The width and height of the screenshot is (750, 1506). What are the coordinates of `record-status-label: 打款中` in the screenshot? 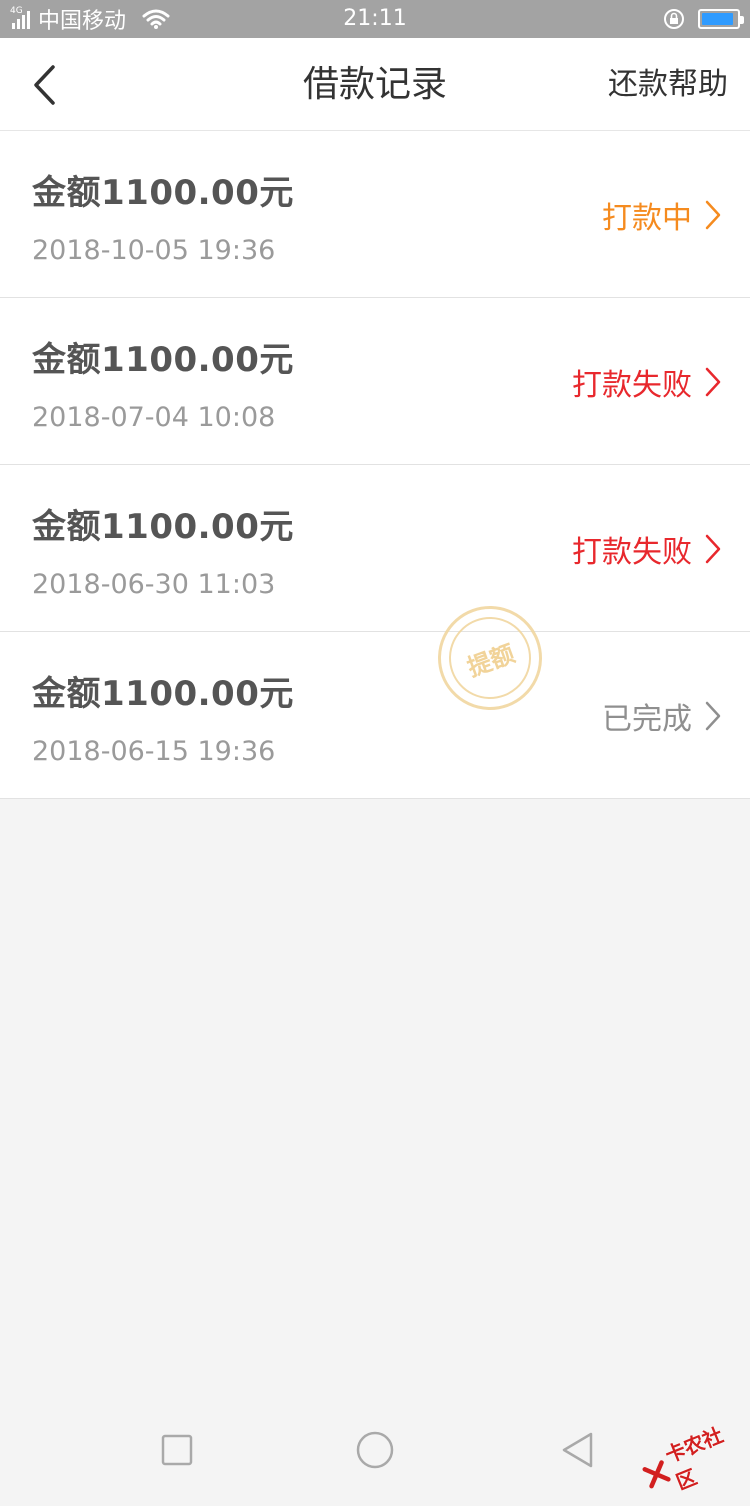 It's located at (647, 215).